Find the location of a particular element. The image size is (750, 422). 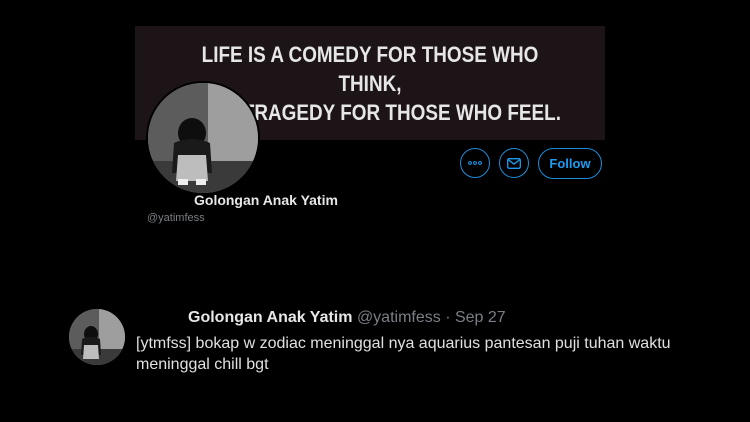

follow-button: Follow is located at coordinates (570, 163).